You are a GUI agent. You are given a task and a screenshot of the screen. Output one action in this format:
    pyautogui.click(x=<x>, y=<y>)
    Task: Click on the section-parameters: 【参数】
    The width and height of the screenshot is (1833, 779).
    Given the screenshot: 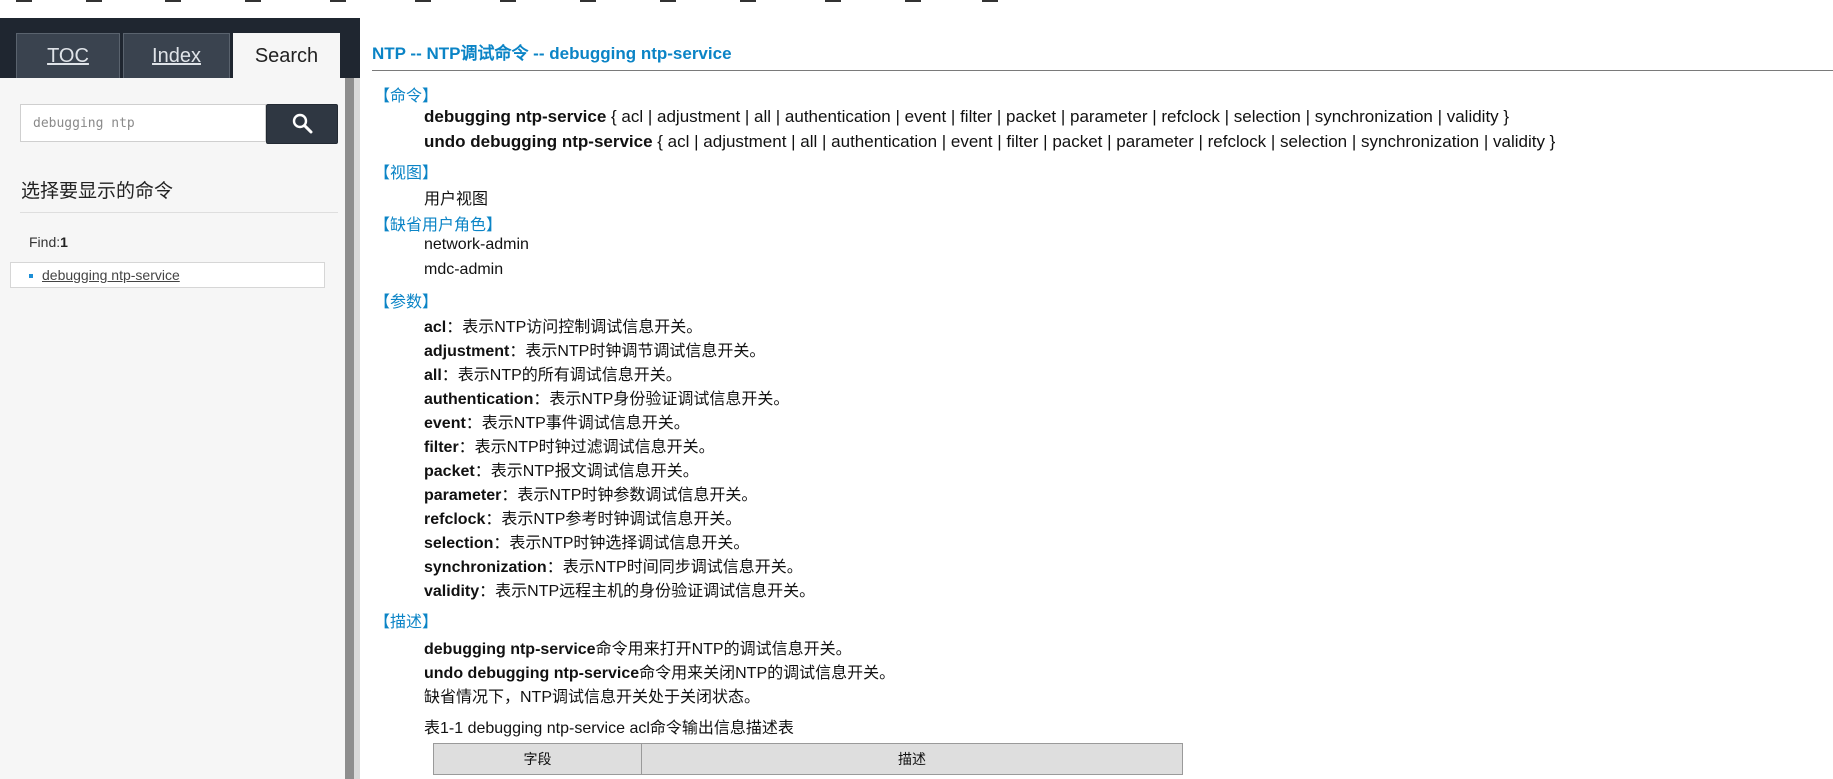 What is the action you would take?
    pyautogui.click(x=406, y=302)
    